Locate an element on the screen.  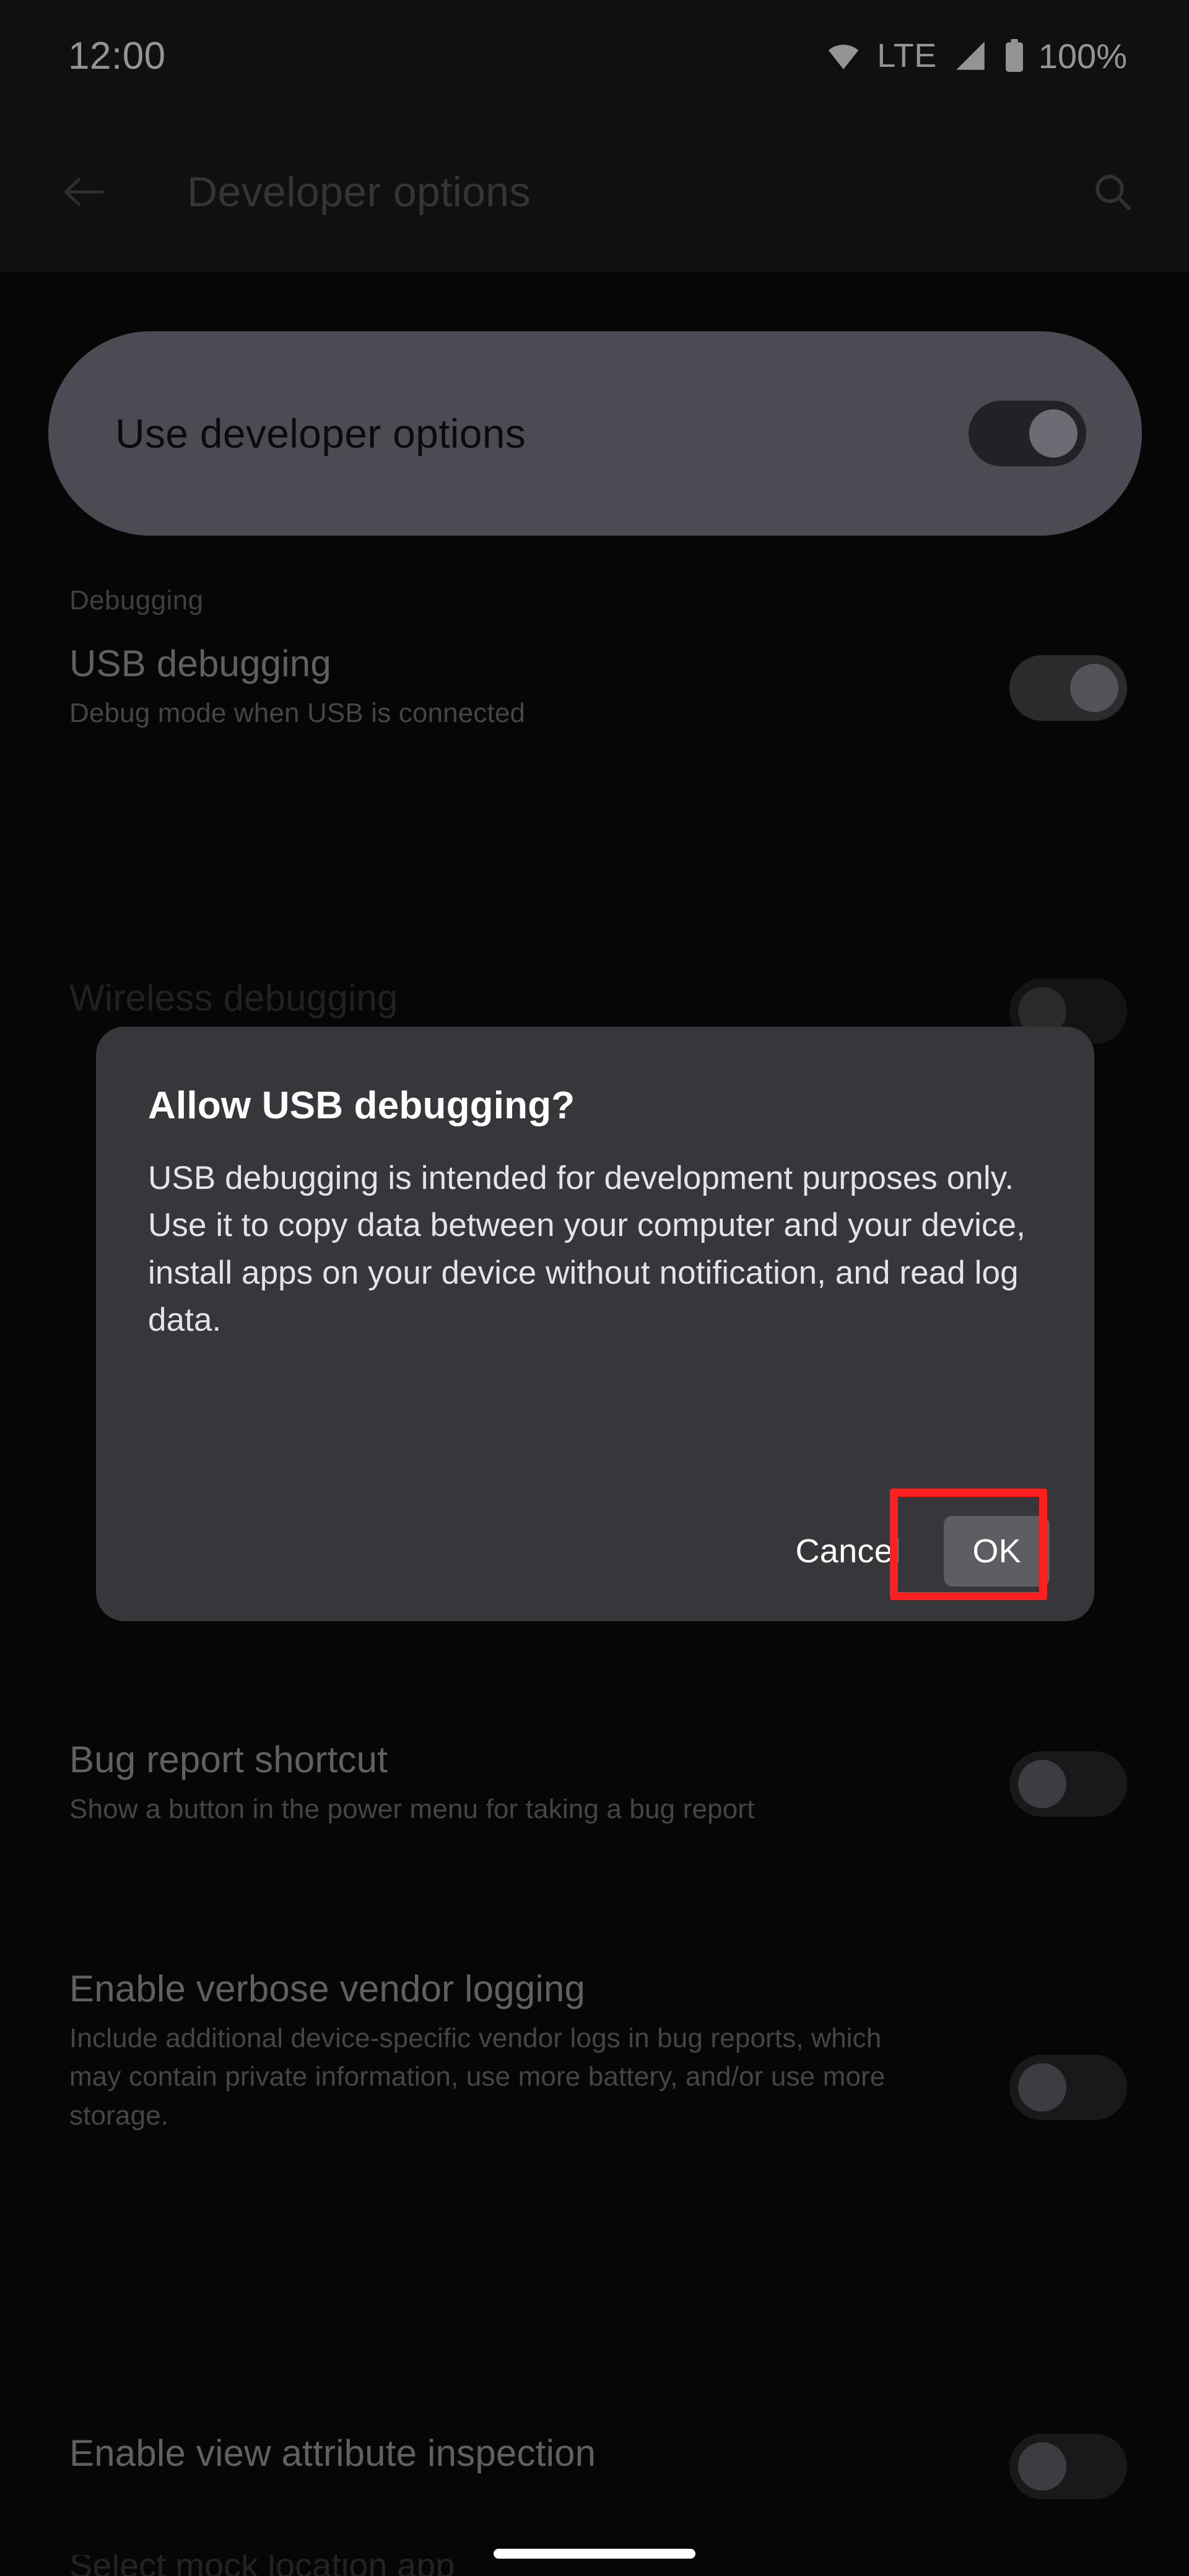
status-indicators: LTE 100% is located at coordinates (977, 56).